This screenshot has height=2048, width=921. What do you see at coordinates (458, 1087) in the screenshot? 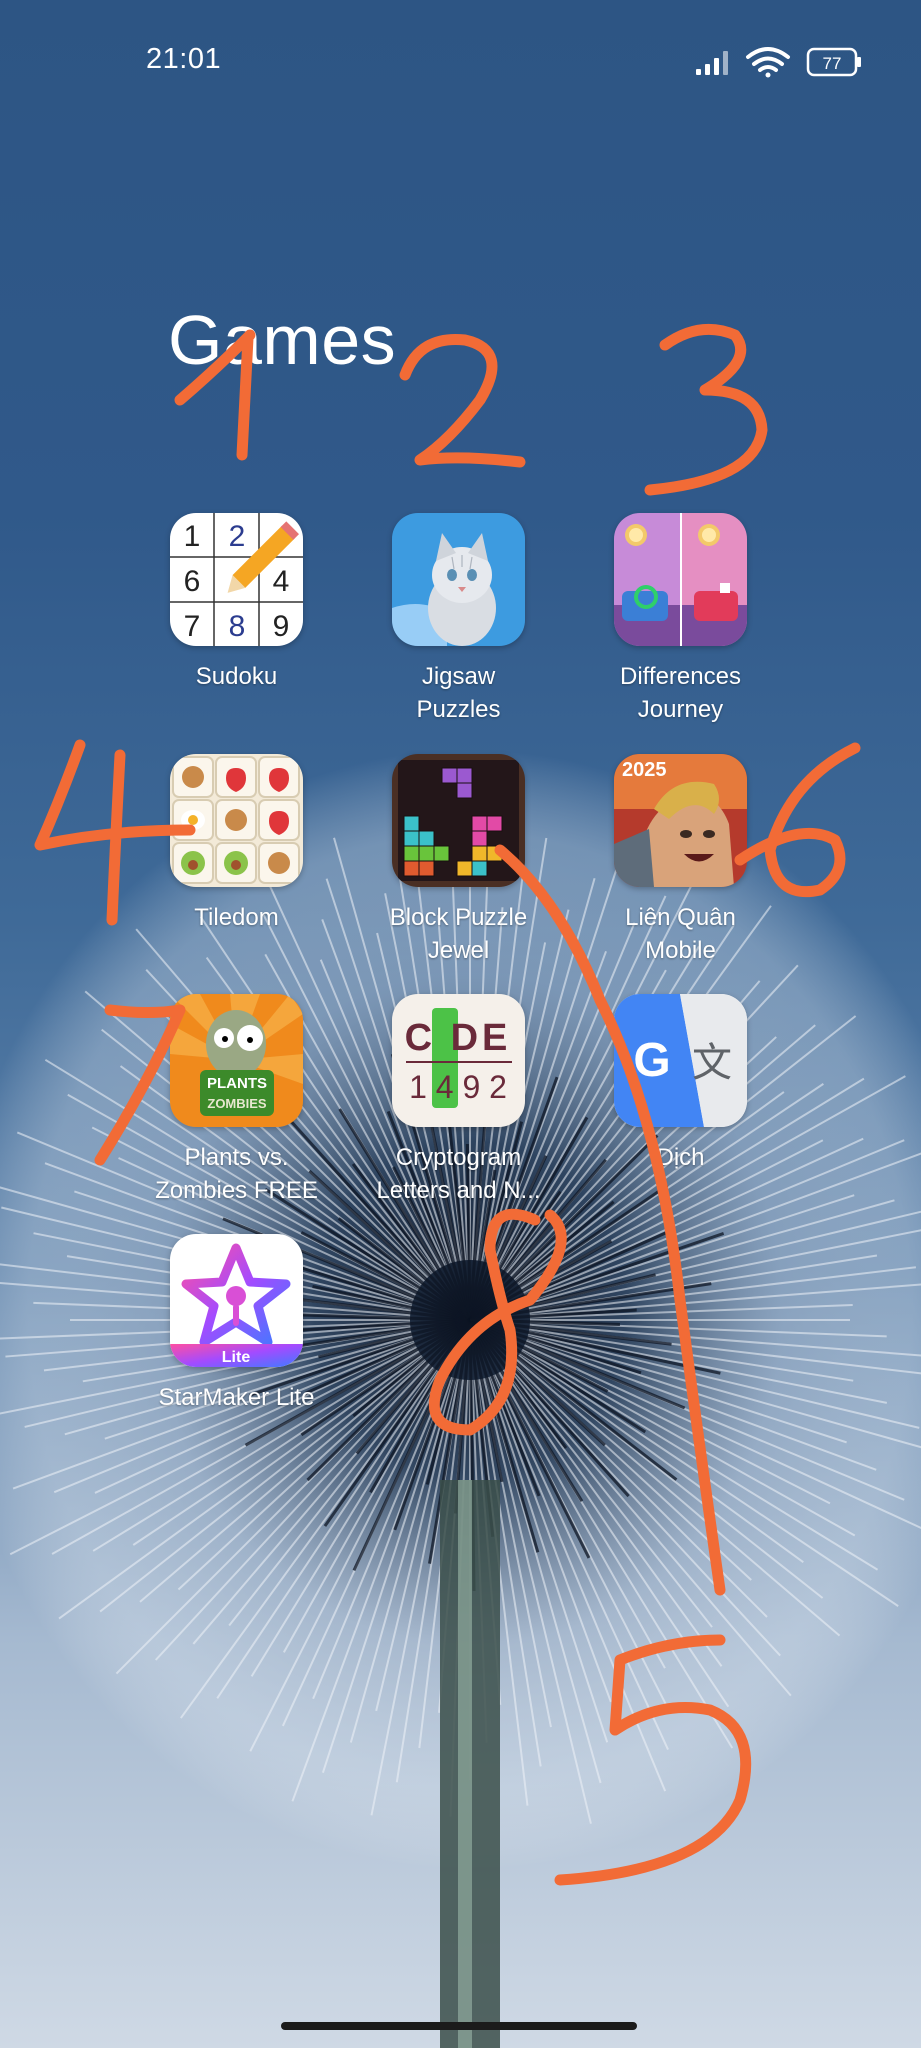
I see `svg-text: 1 4 9 2` at bounding box center [458, 1087].